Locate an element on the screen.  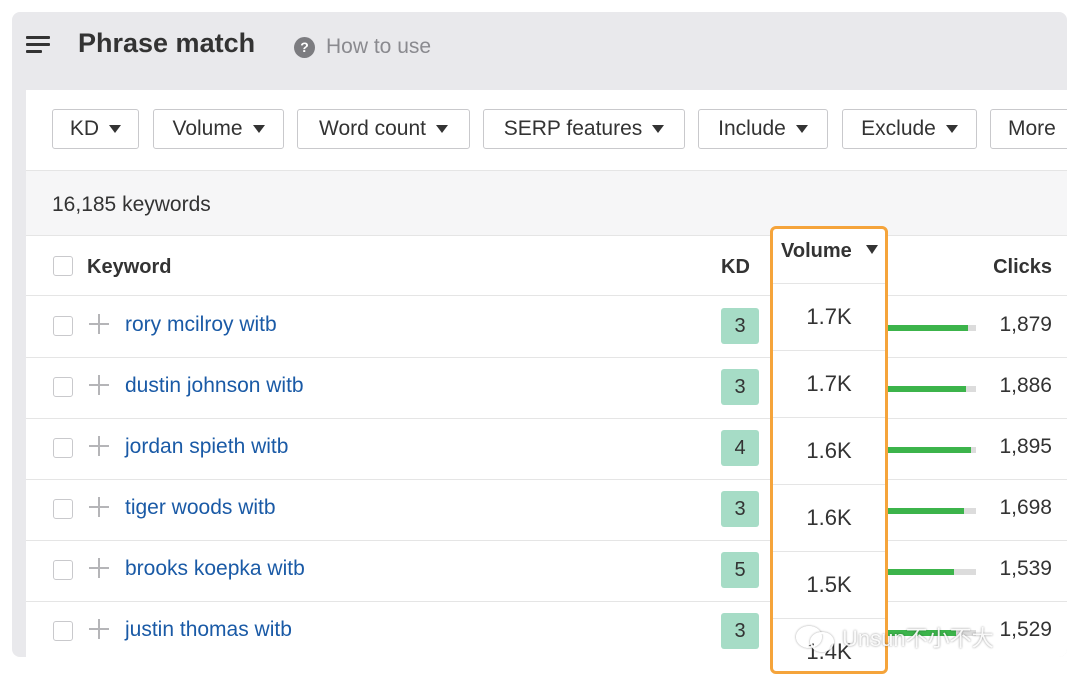
keyword-link: dustin johnson witb is located at coordinates (214, 386).